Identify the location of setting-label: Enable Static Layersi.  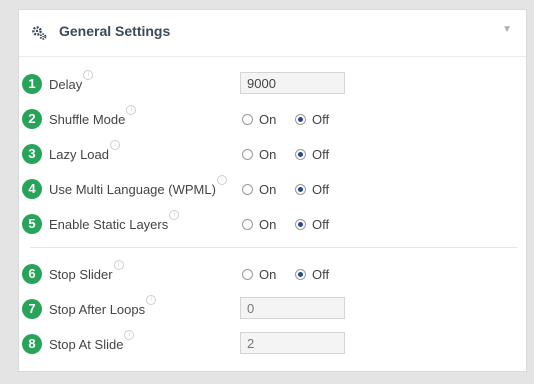
(114, 221).